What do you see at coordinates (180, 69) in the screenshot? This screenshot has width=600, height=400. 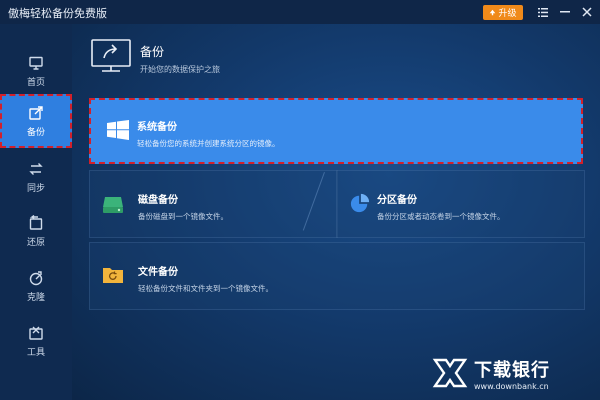 I see `page-subtitle: 开始您的数据保护之旅` at bounding box center [180, 69].